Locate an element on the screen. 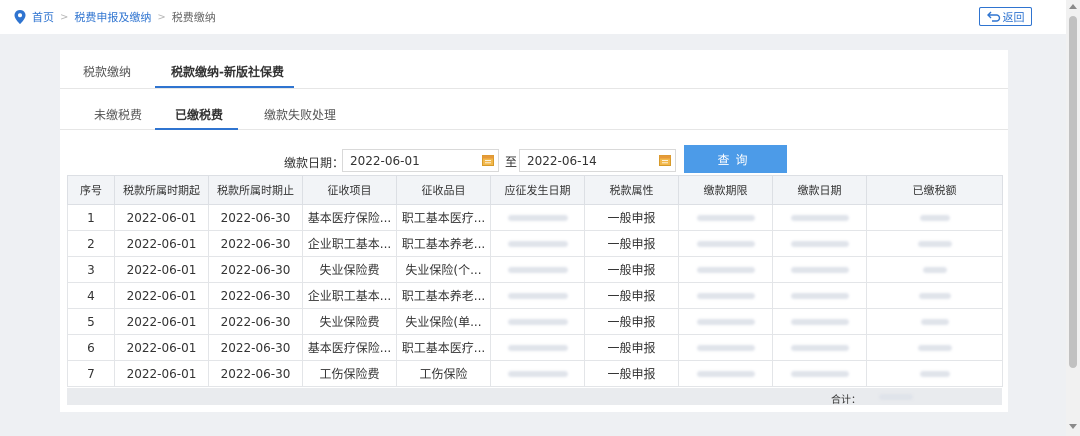  collection-item-cell: 工伤保险费 is located at coordinates (349, 373).